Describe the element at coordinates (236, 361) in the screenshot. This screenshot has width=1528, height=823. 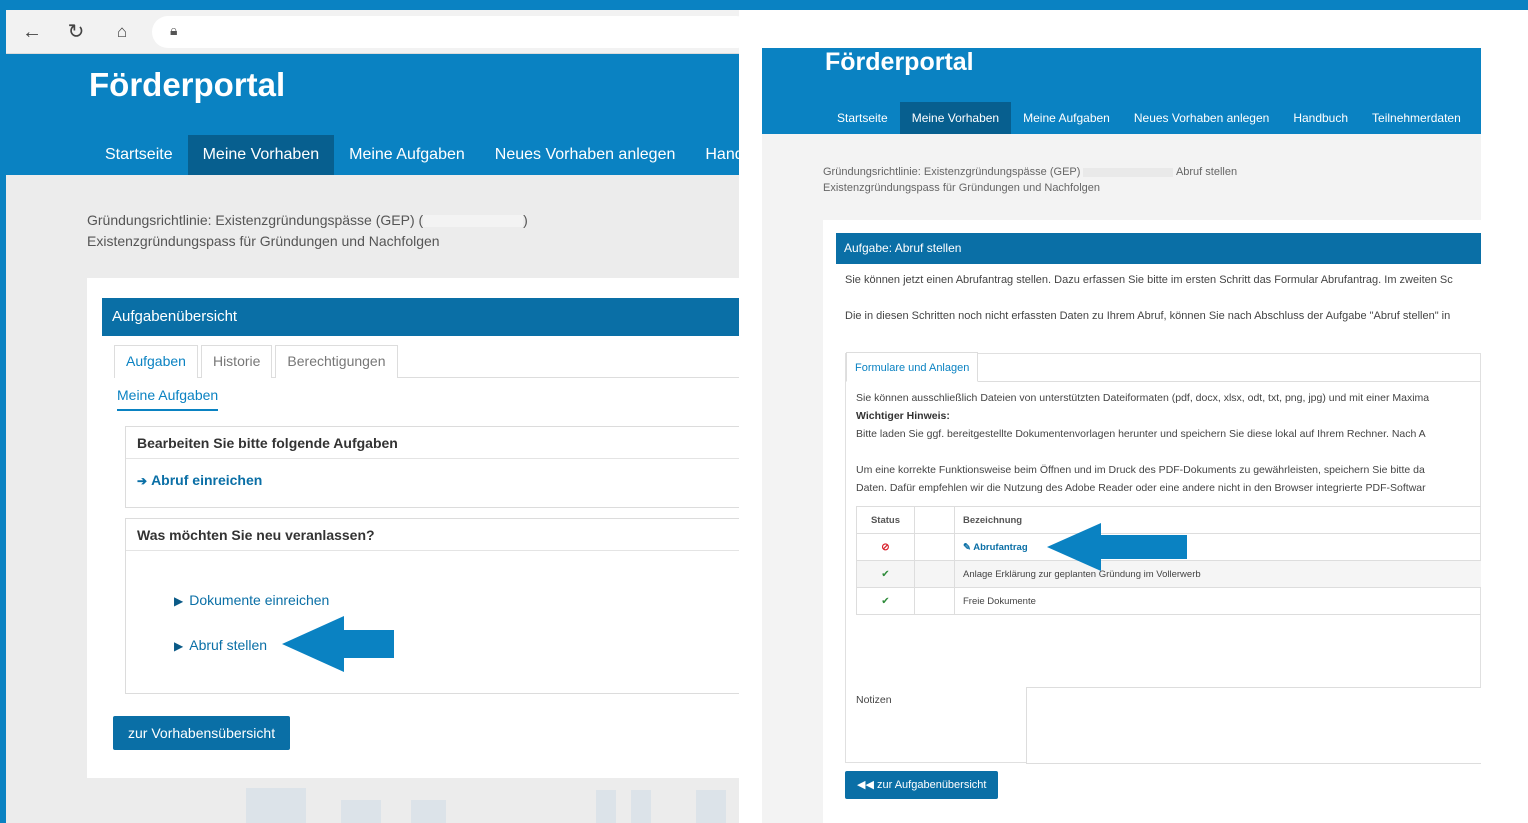
I see `tab-historie: Historie` at that location.